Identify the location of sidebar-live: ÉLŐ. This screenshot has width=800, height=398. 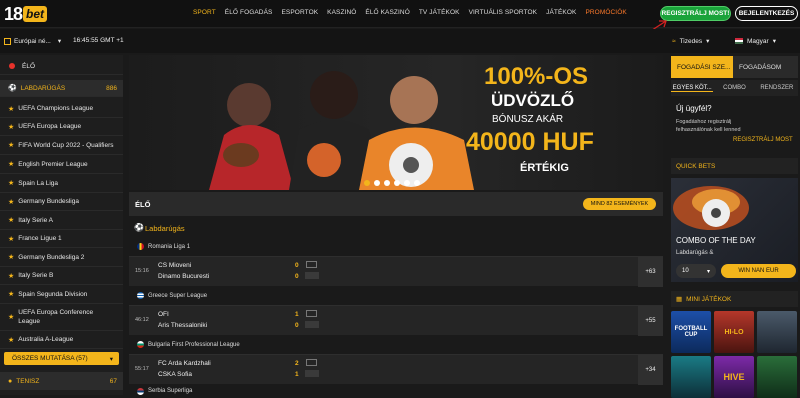
(61, 66).